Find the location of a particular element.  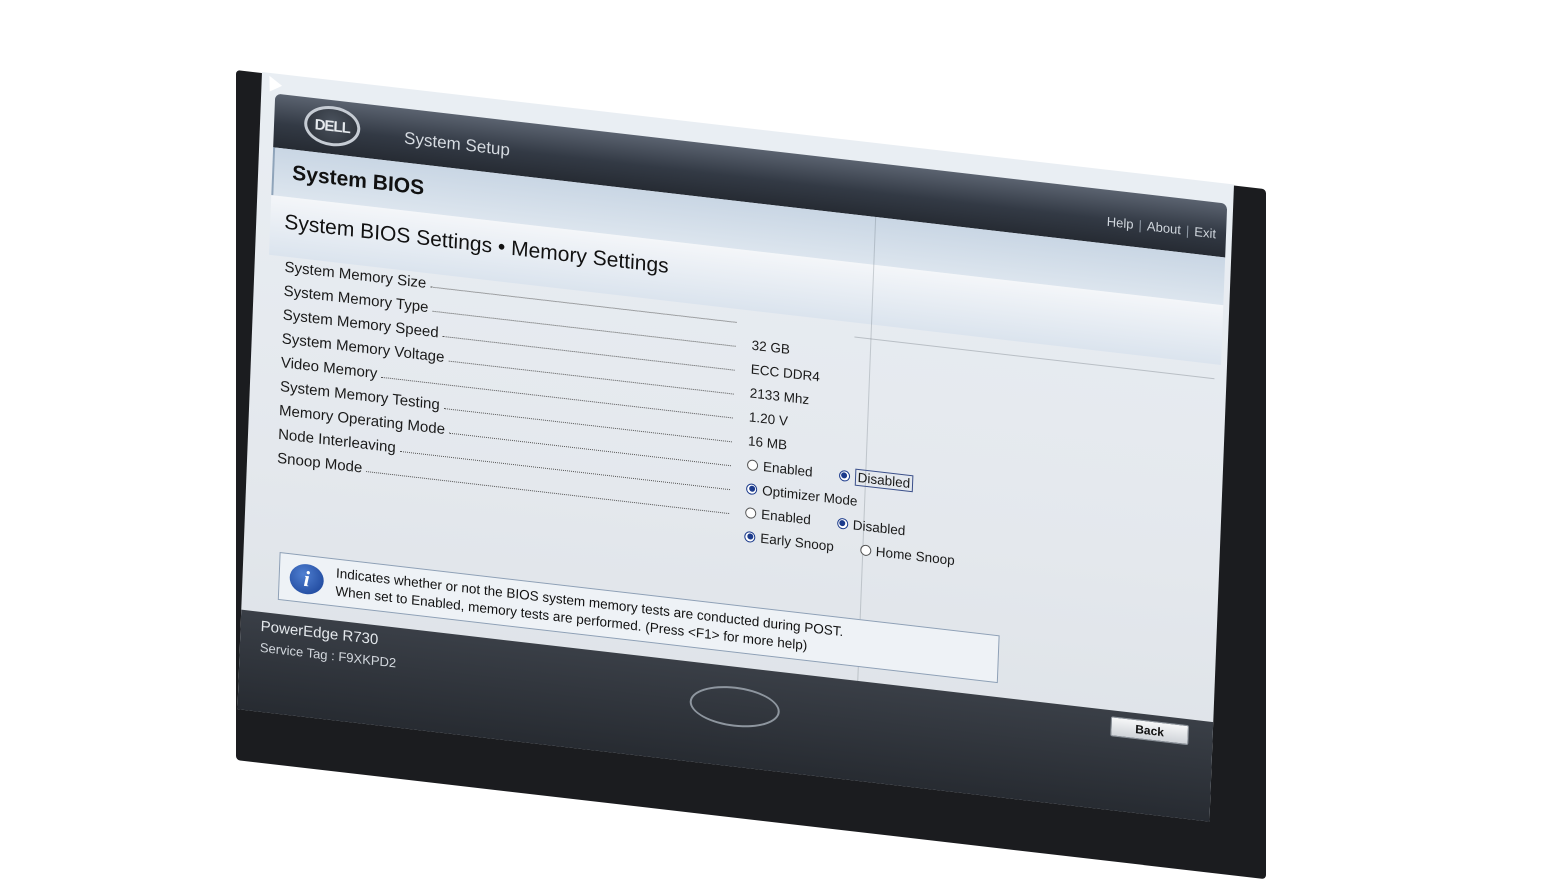

info-icon: i is located at coordinates (306, 579).